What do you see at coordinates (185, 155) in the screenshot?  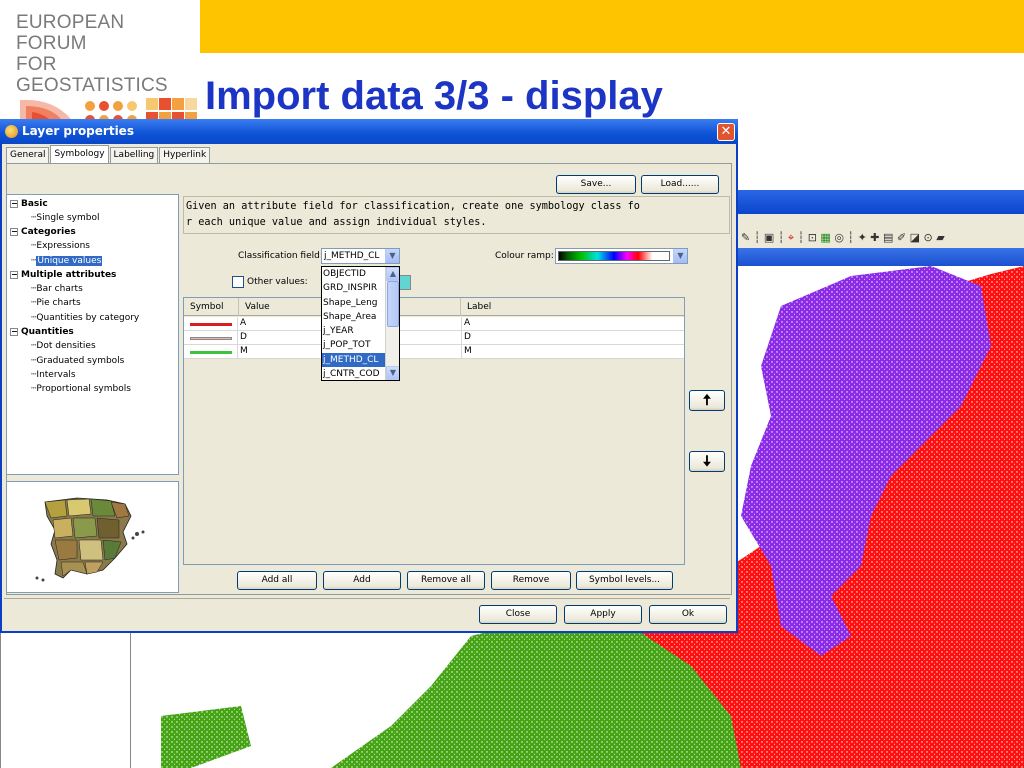 I see `tab-hyperlink: Hyperlink` at bounding box center [185, 155].